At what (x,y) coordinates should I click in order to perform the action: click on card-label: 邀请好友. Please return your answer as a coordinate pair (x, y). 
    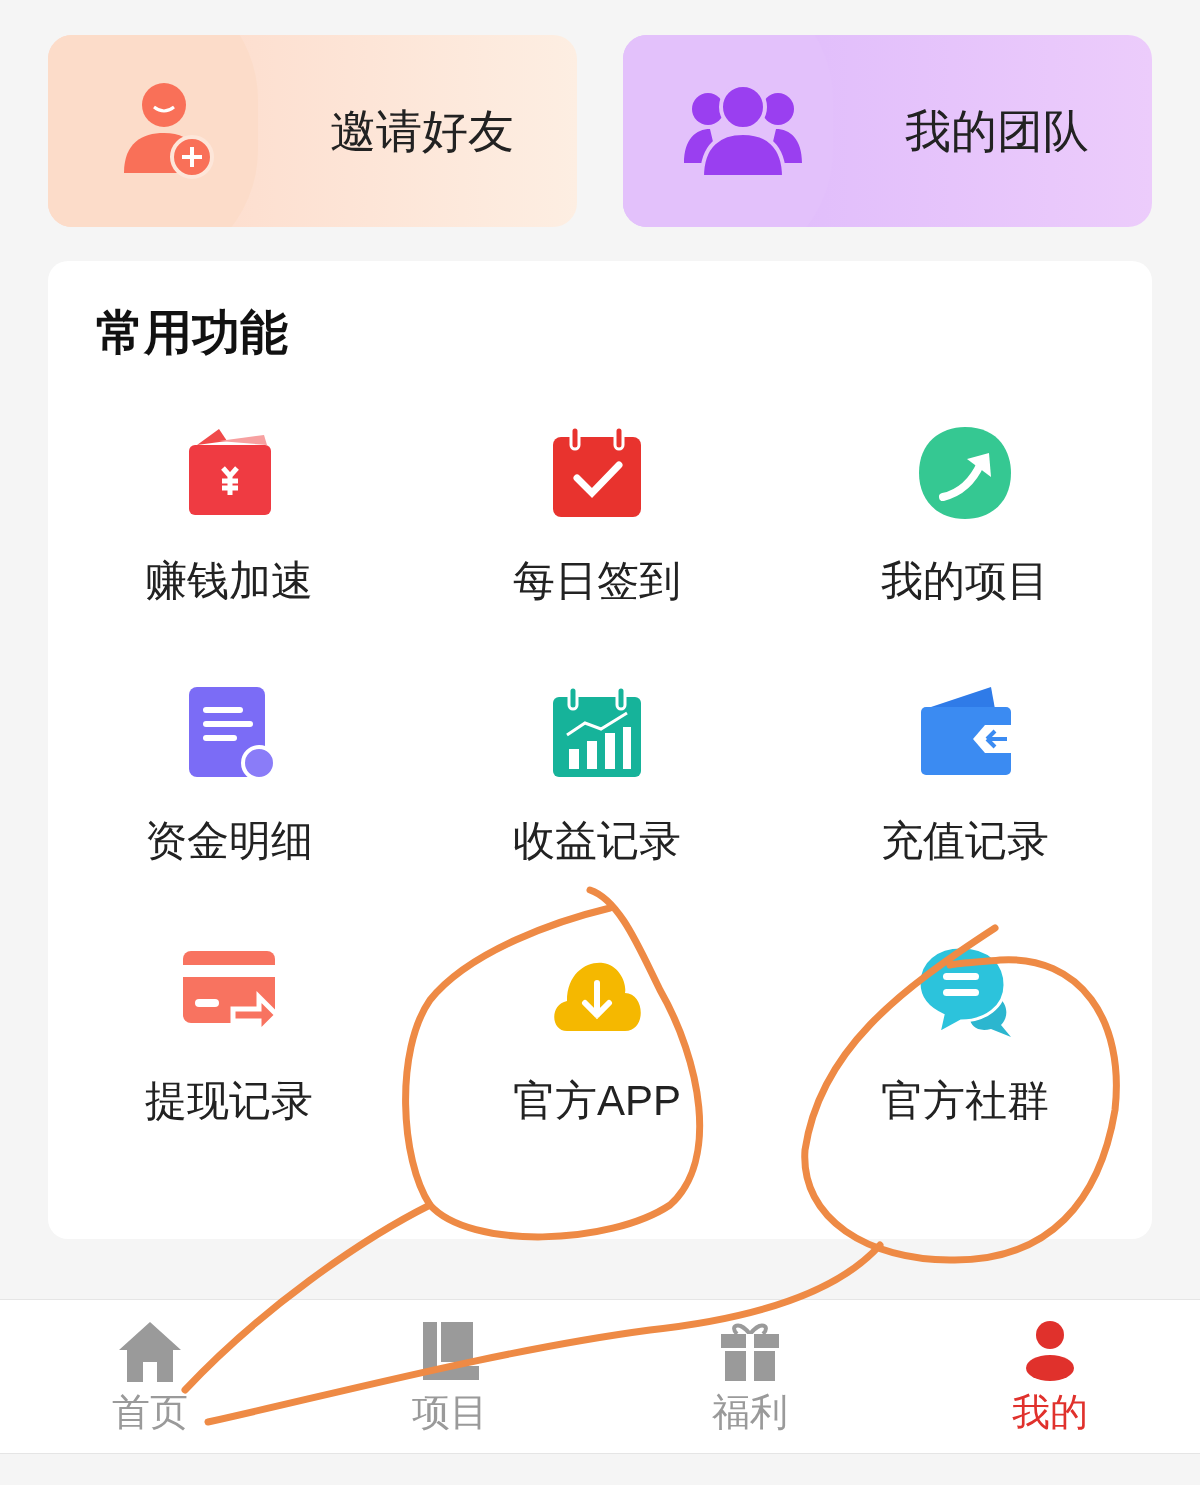
    Looking at the image, I should click on (422, 131).